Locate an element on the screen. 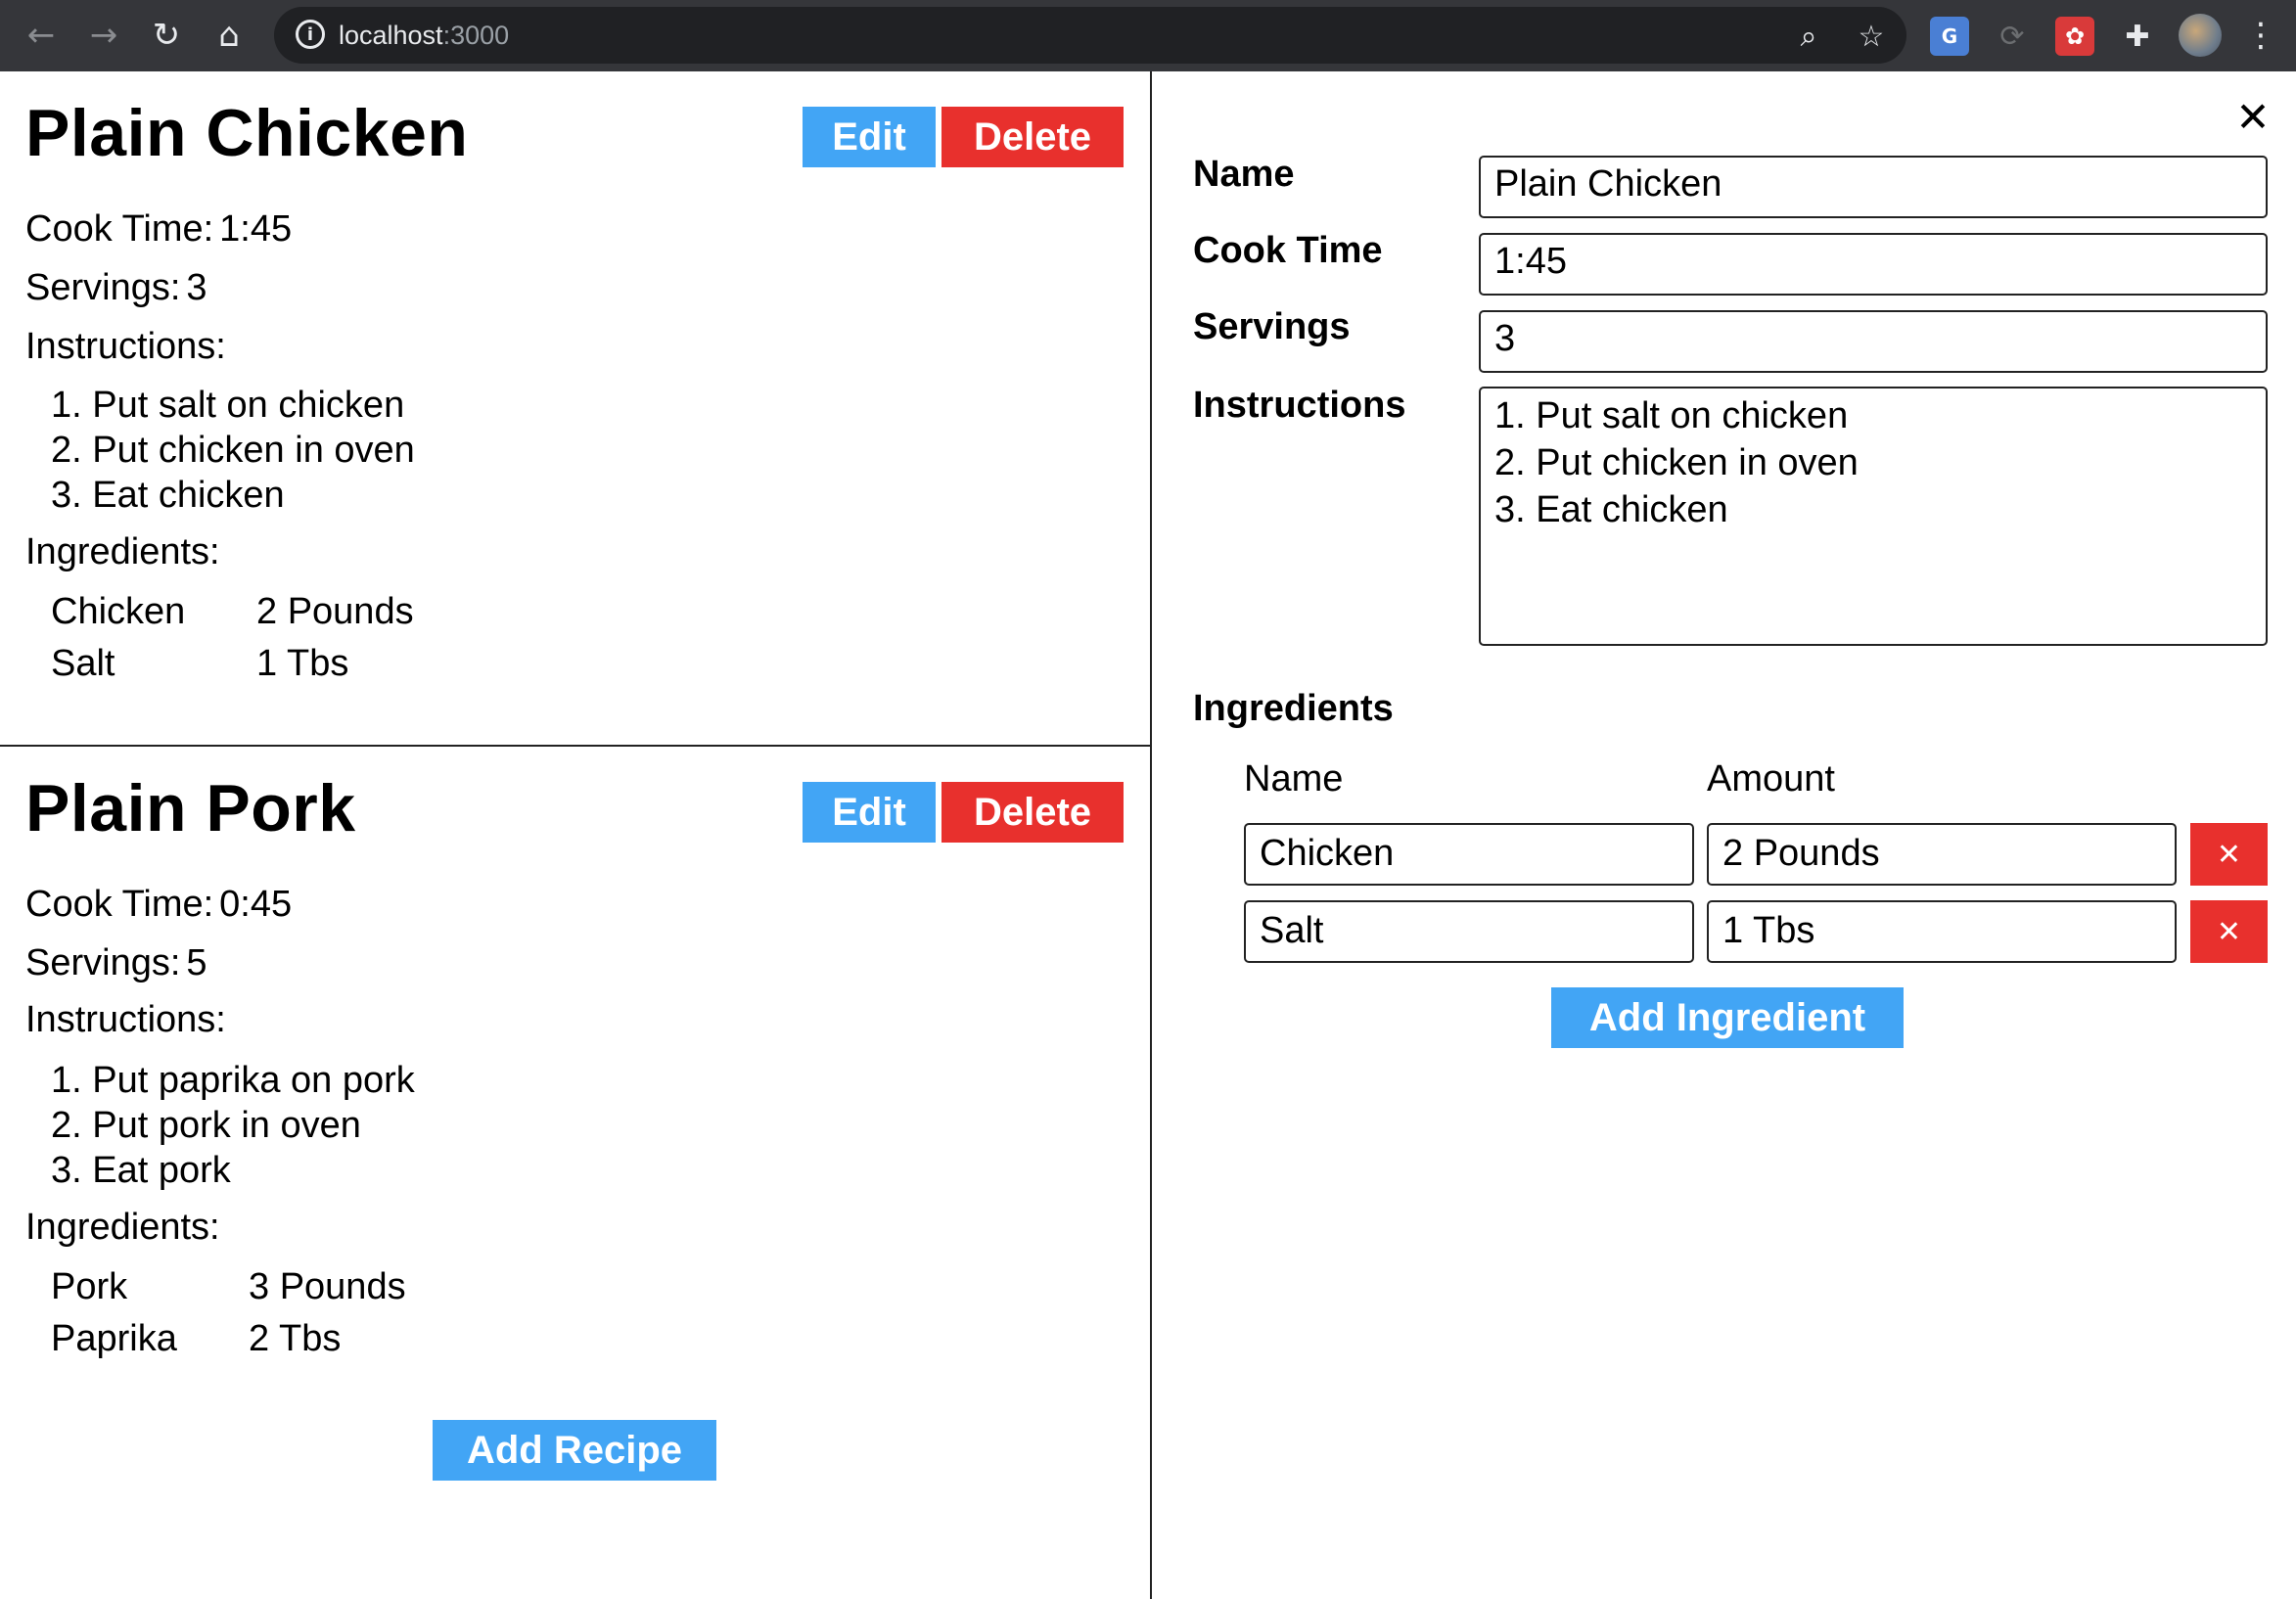 The image size is (2296, 1599). zoom-icon: ⌕ is located at coordinates (1808, 37).